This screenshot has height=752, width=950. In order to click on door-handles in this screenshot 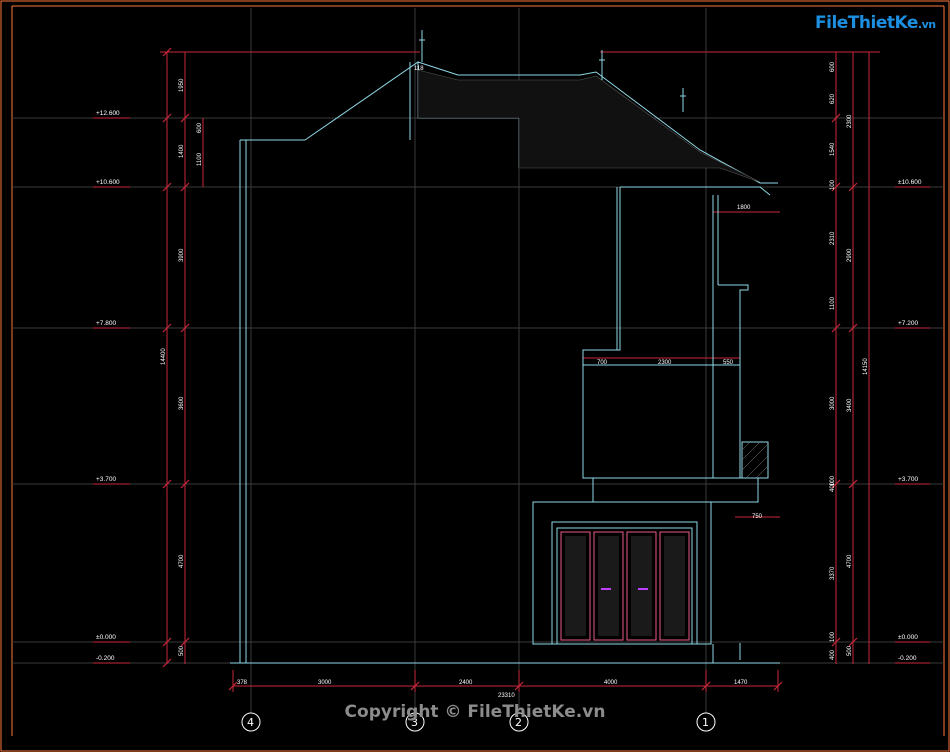, I will do `click(624, 589)`.